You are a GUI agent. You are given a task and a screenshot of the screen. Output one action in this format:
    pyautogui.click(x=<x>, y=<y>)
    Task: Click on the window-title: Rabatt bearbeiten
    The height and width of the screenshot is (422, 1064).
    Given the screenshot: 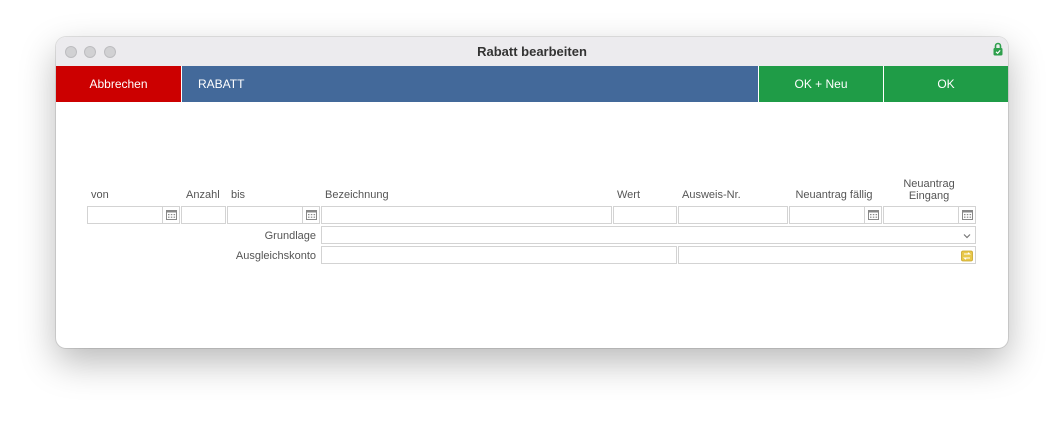 What is the action you would take?
    pyautogui.click(x=532, y=51)
    